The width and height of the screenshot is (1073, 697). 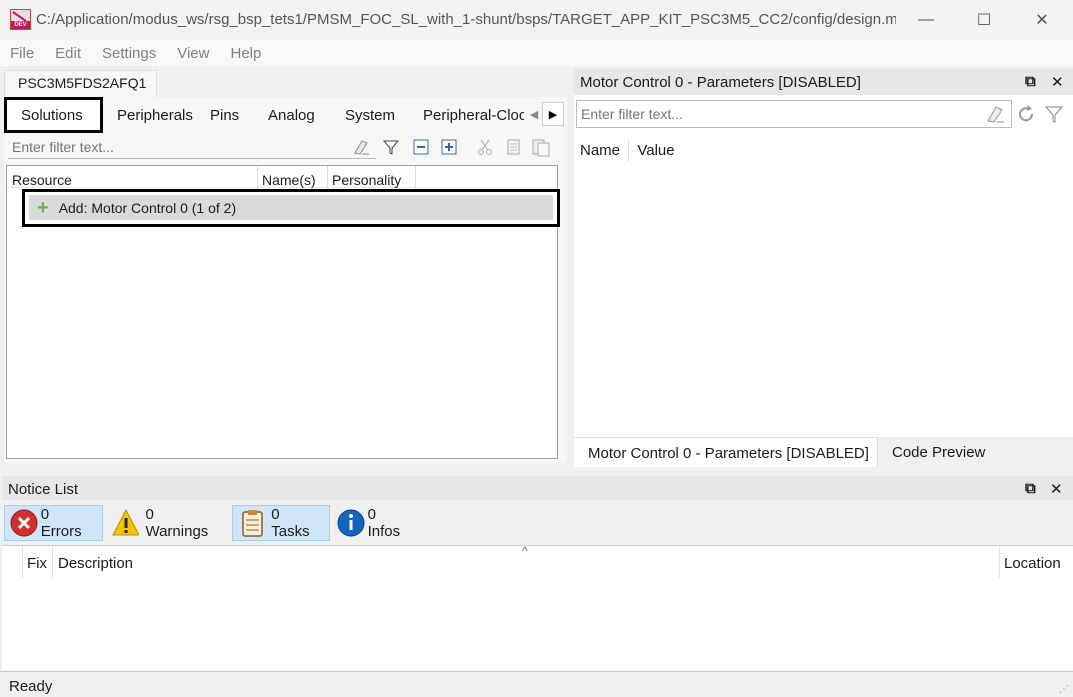 I want to click on close-button: ✕, so click(x=1042, y=20).